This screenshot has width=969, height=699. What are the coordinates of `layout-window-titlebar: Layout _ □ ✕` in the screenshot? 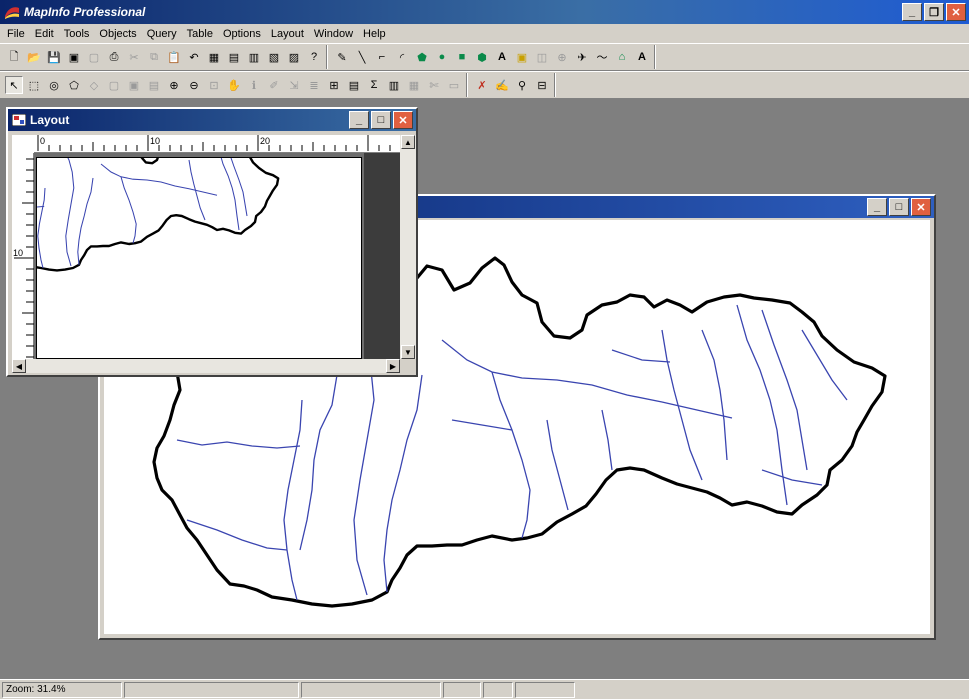 It's located at (212, 120).